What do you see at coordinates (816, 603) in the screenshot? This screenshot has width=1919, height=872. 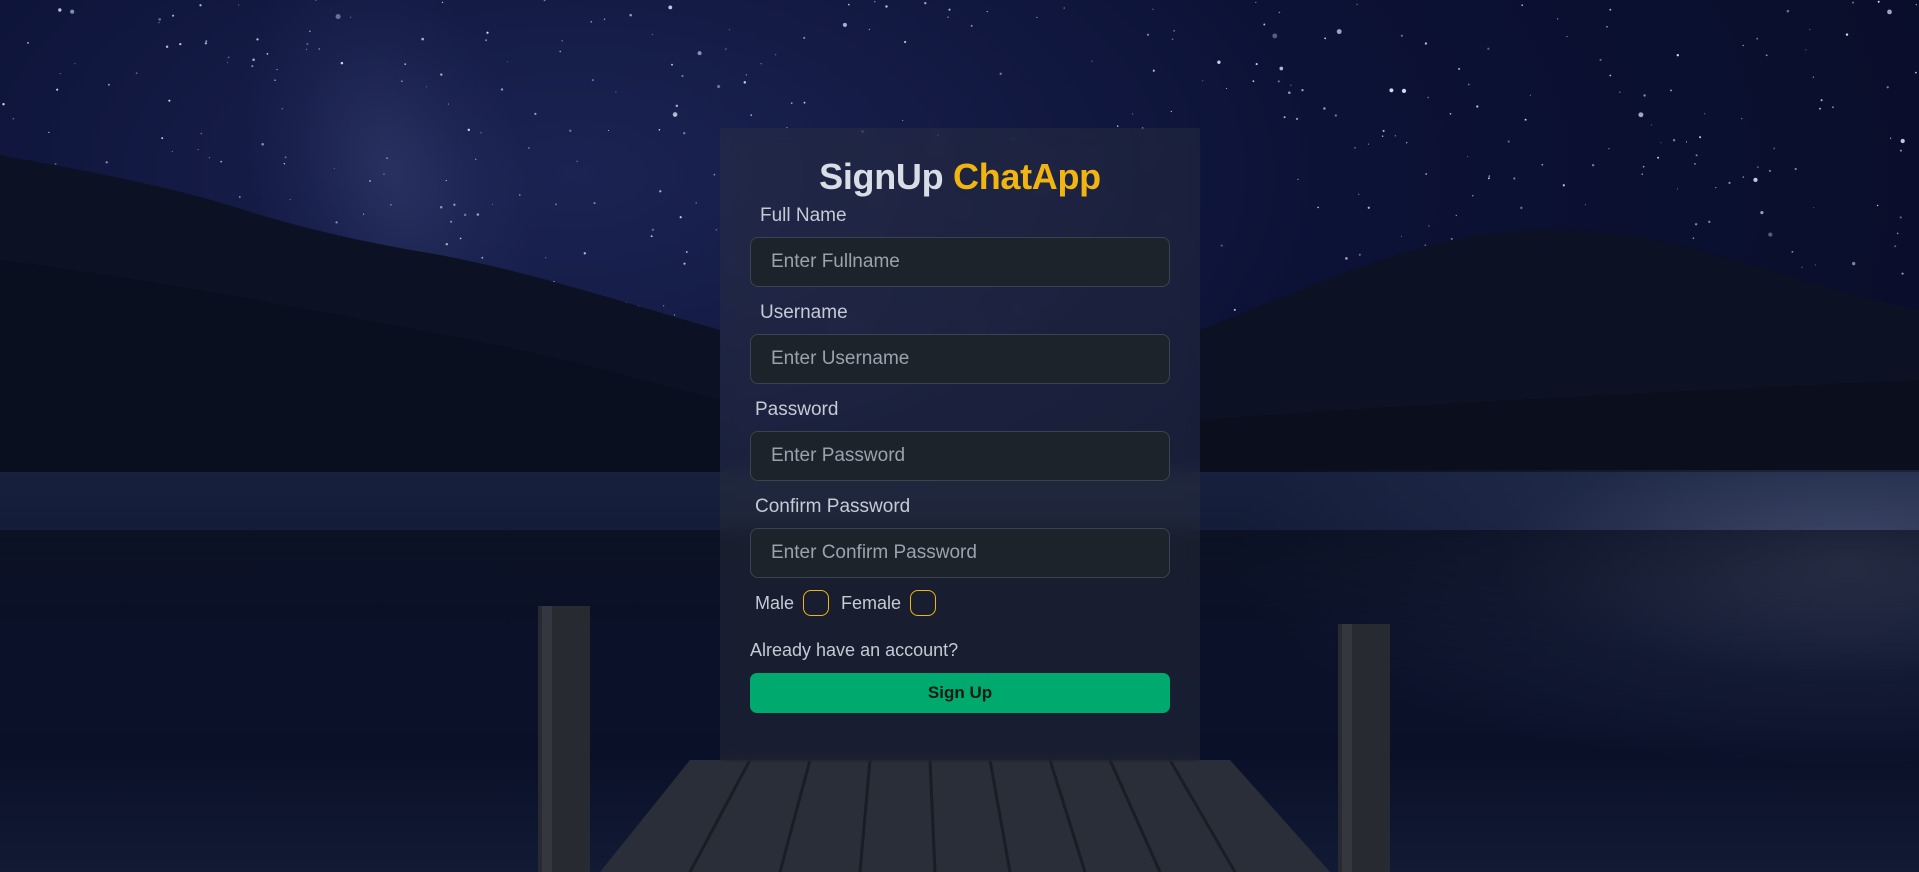 I see `male-checkbox` at bounding box center [816, 603].